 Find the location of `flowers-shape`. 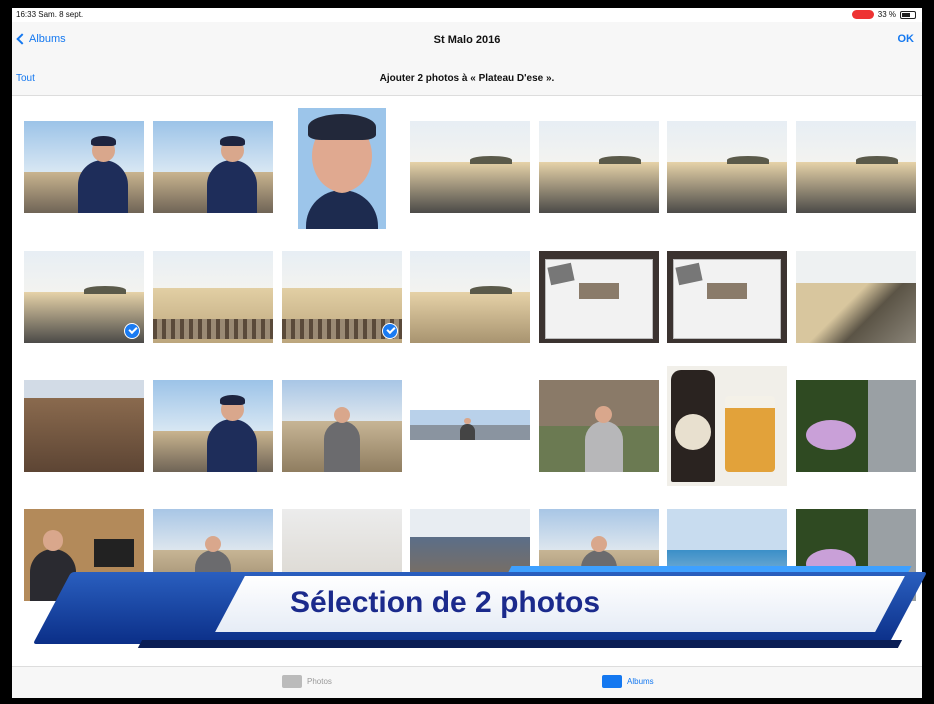

flowers-shape is located at coordinates (831, 435).